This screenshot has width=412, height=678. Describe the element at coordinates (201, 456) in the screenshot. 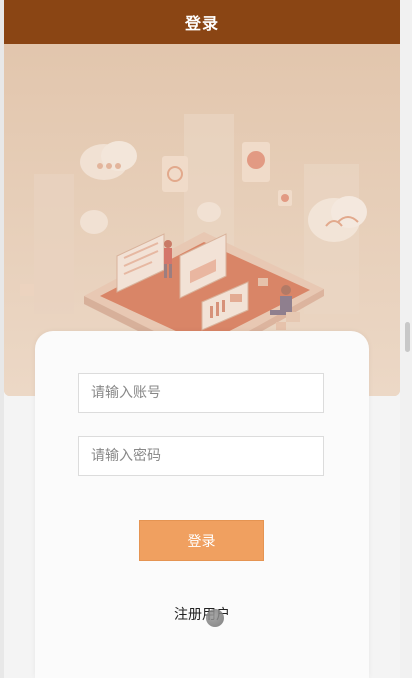

I see `password-input` at that location.